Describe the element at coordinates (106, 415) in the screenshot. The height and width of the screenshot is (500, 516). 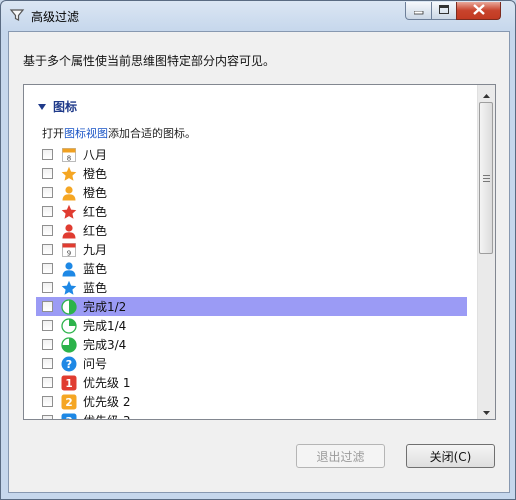
I see `item-label: 优先级 3` at that location.